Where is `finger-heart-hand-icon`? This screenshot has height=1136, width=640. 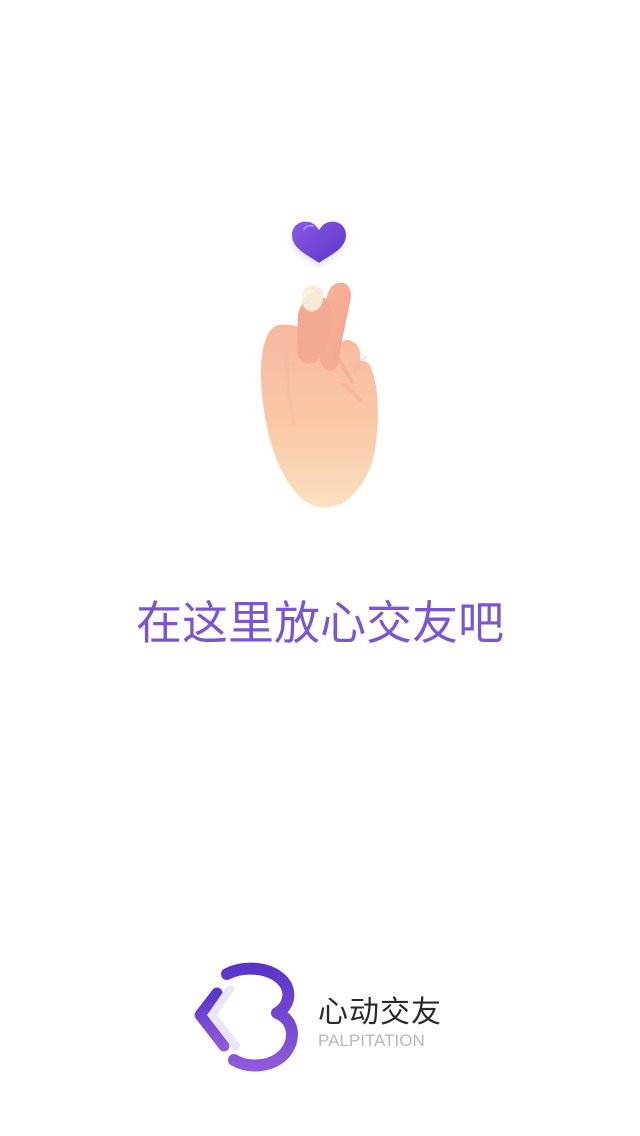
finger-heart-hand-icon is located at coordinates (319, 364).